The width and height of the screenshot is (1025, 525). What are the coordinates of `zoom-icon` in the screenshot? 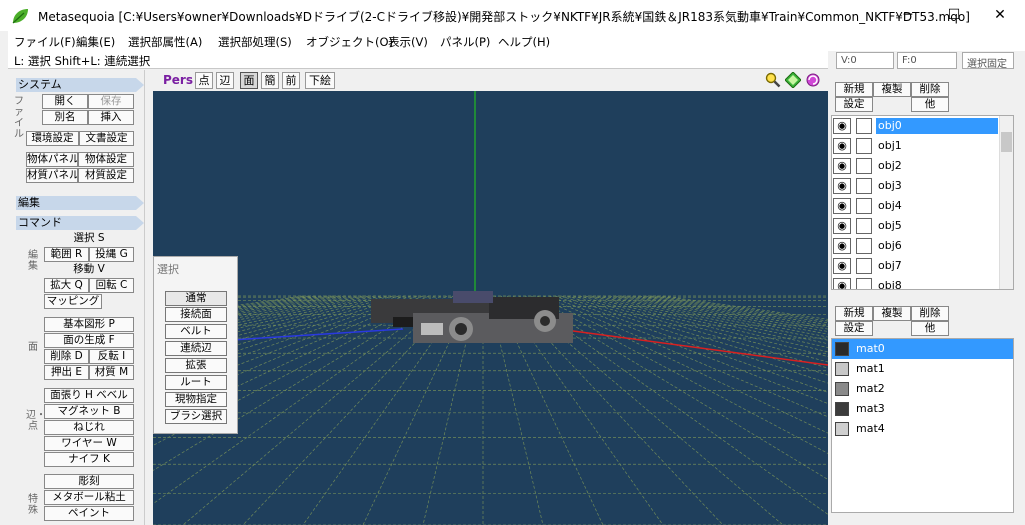 It's located at (773, 80).